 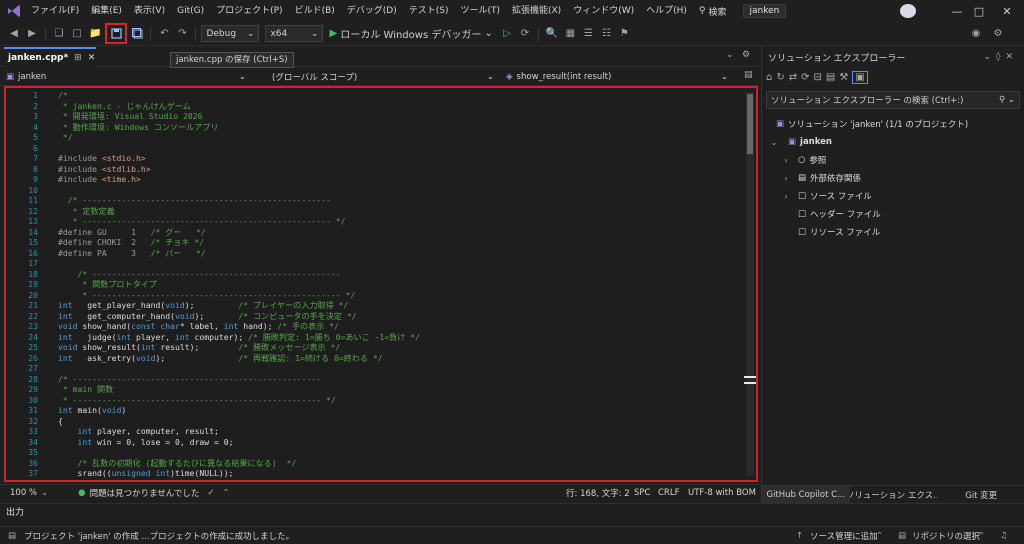 What do you see at coordinates (92, 58) in the screenshot?
I see `tab-close-icon: ✕` at bounding box center [92, 58].